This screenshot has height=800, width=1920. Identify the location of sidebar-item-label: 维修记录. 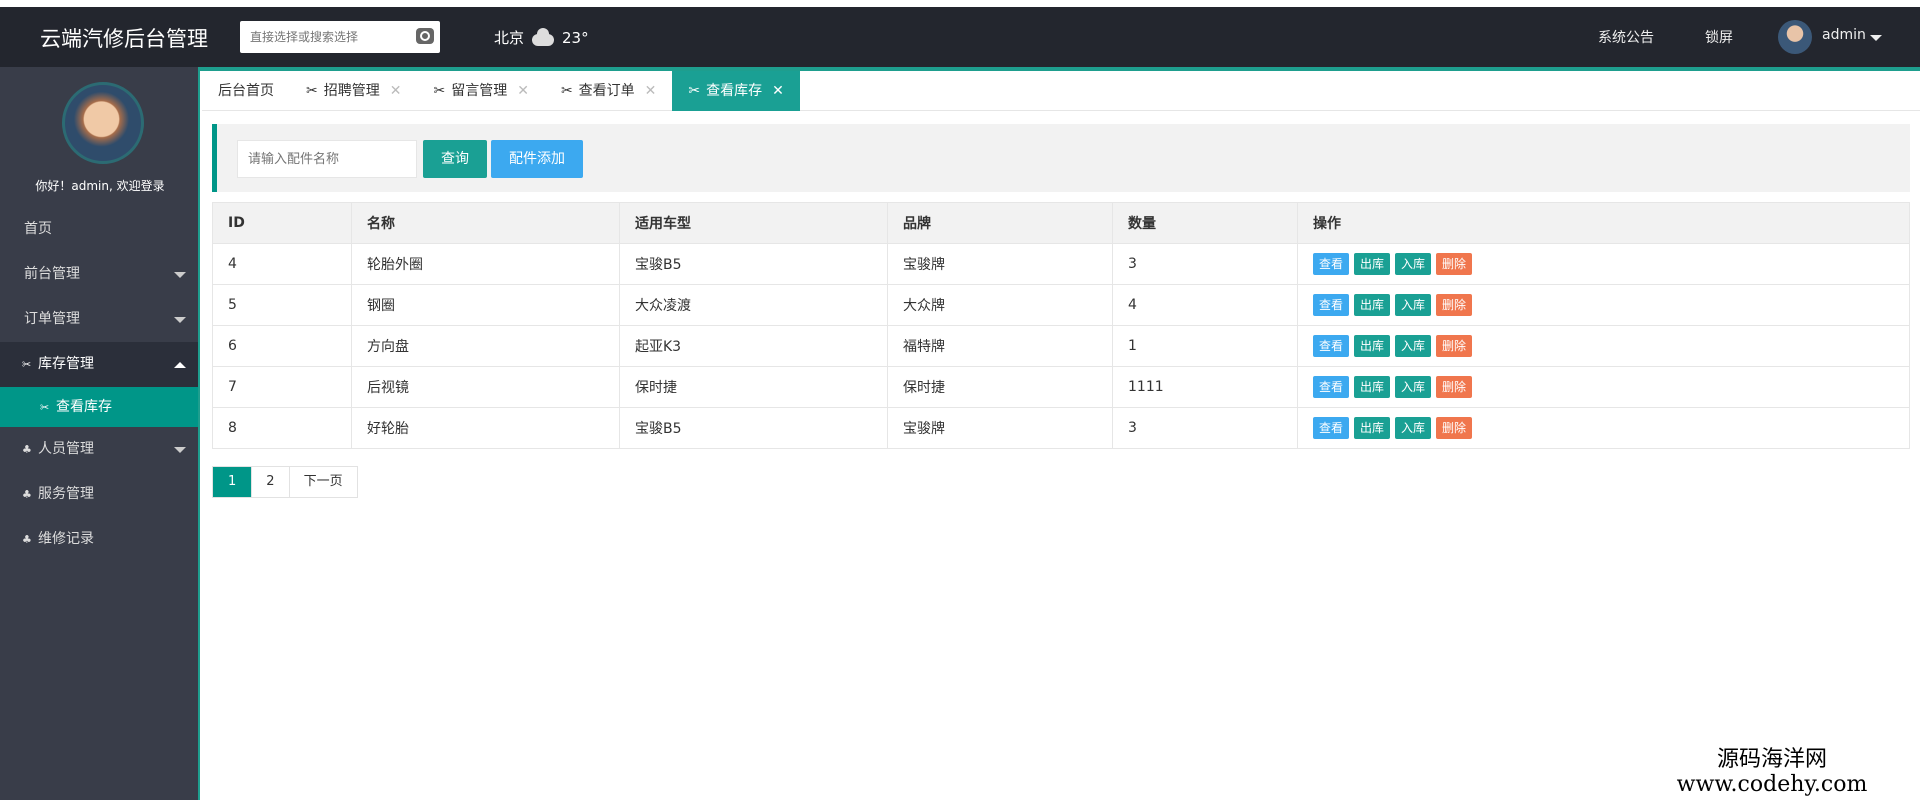
(66, 539).